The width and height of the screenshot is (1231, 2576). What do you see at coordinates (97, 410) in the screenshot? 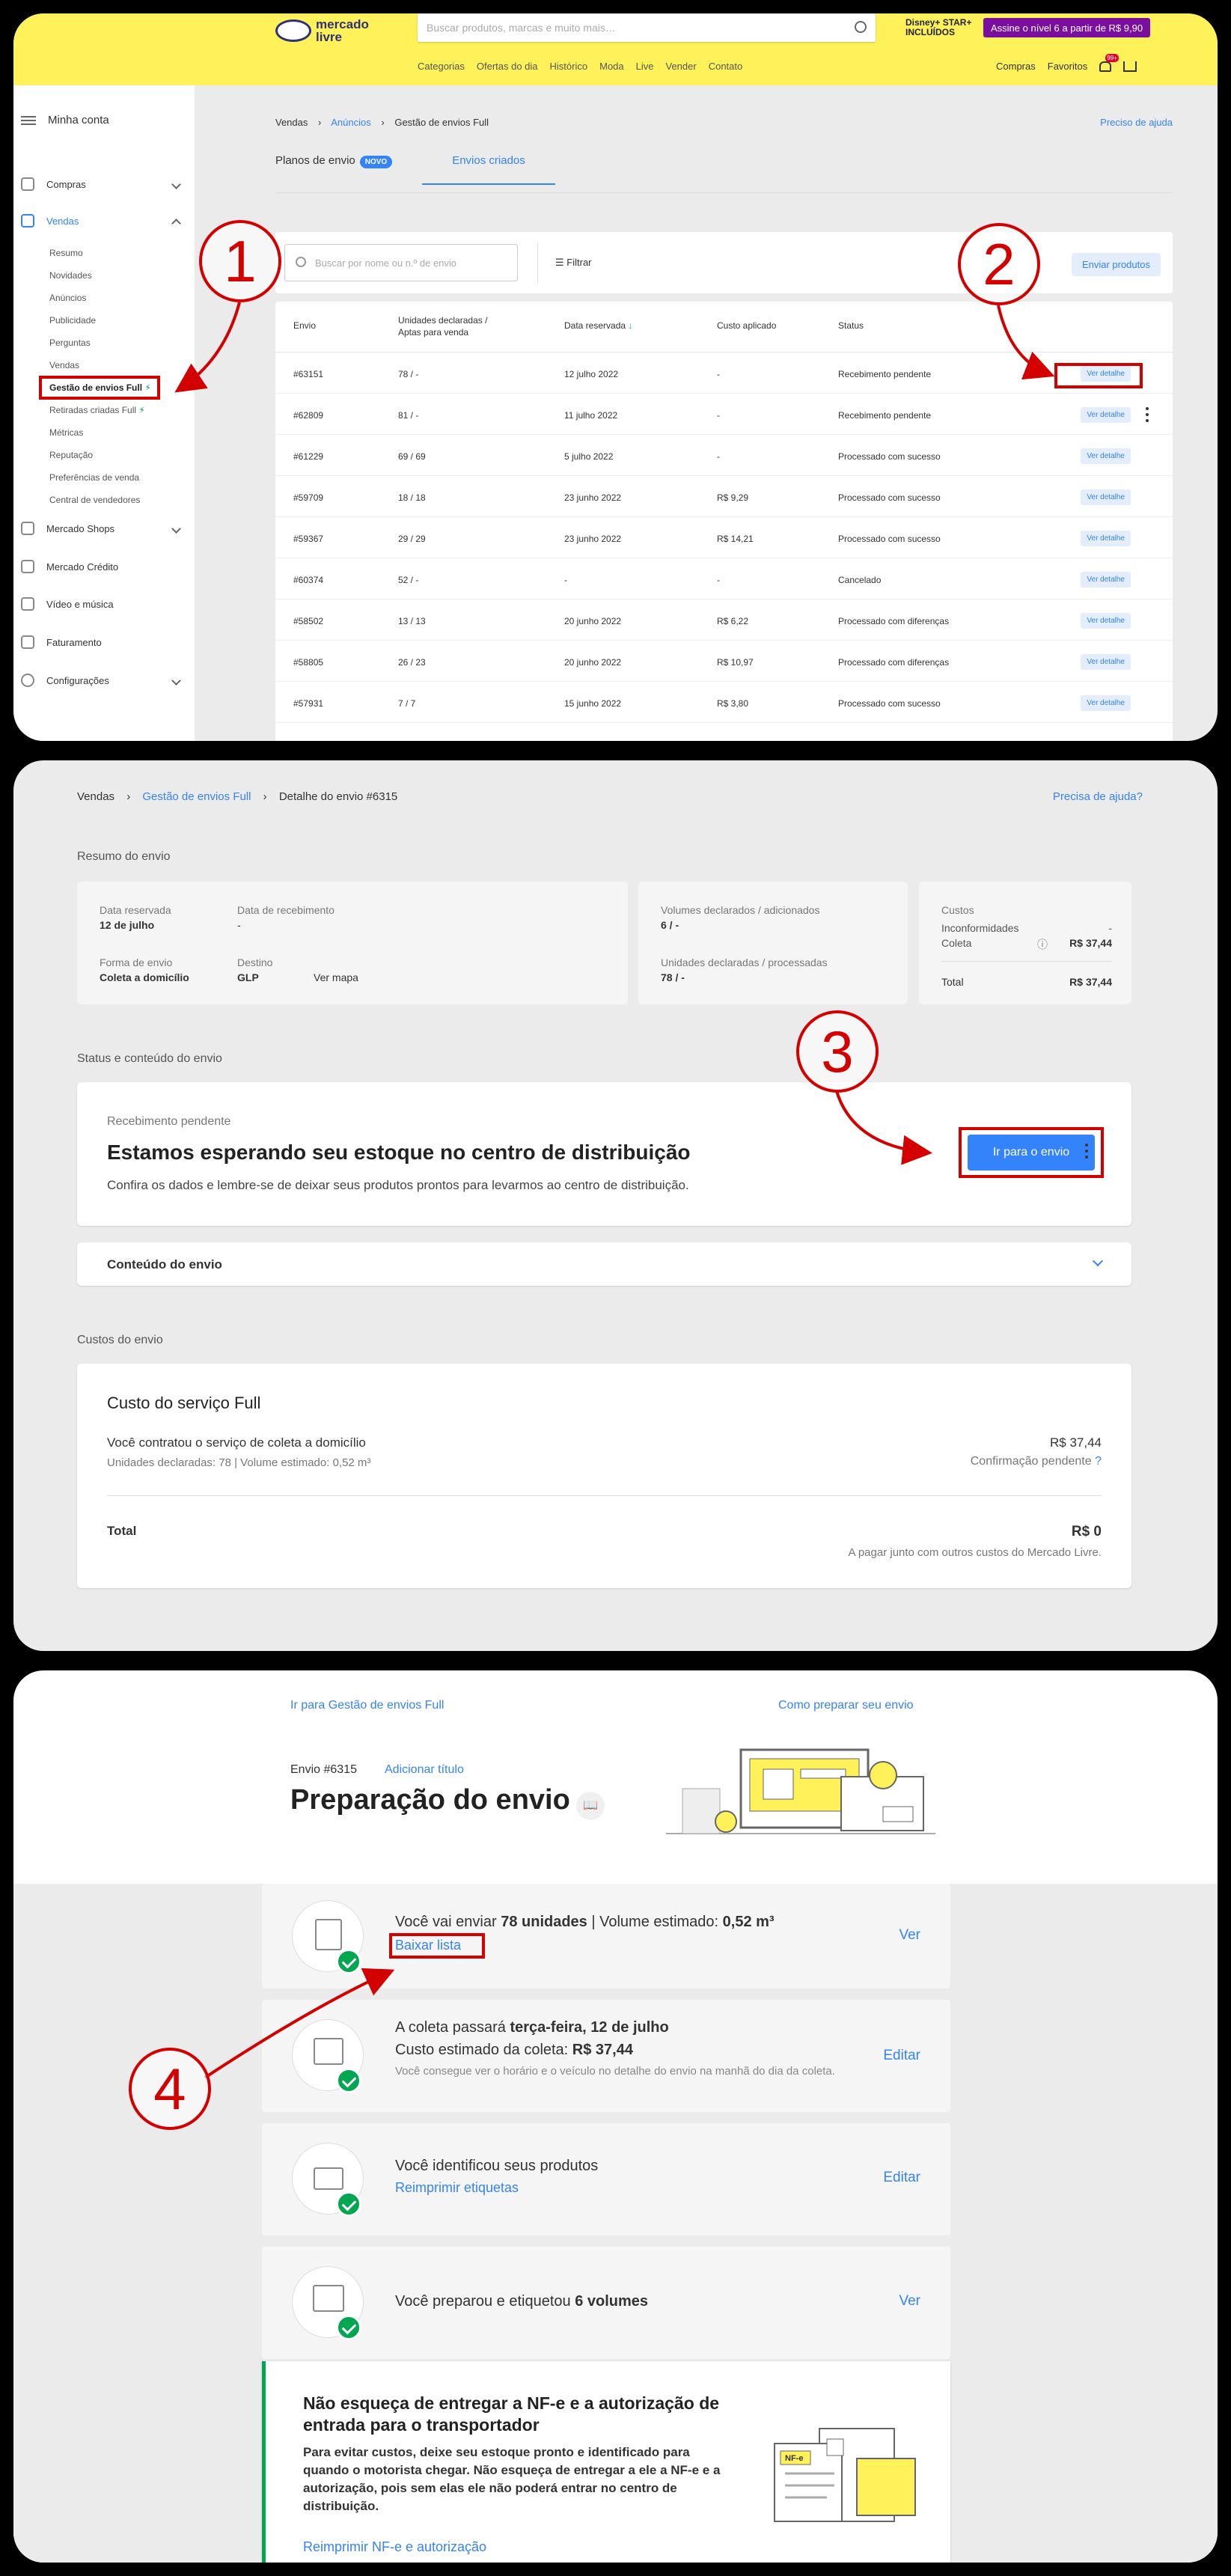
I see `sidebar-item-retiradas-full: Retiradas criadas Full ⚡` at bounding box center [97, 410].